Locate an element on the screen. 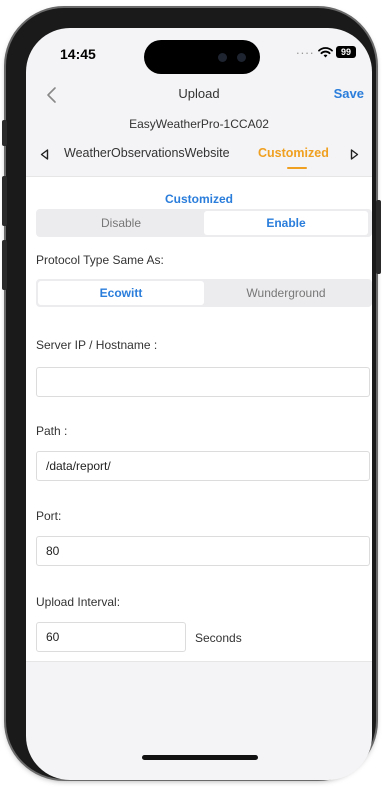 The width and height of the screenshot is (382, 787). device-name: EasyWeatherPro-1CCA02 is located at coordinates (199, 124).